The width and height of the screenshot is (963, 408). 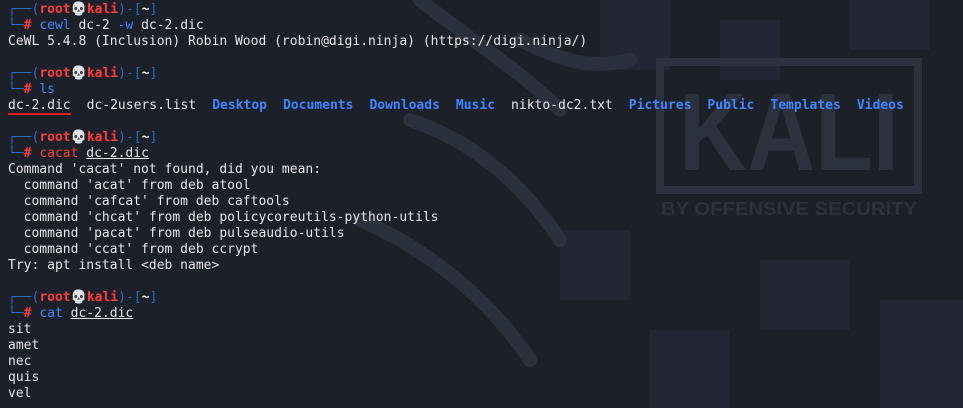 I want to click on ls-item-dir: Music, so click(x=475, y=105).